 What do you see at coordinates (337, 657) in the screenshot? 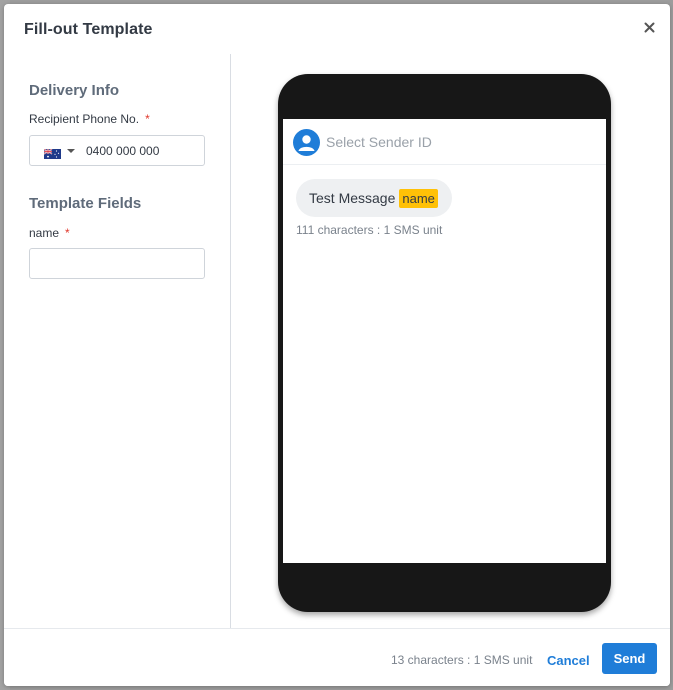
I see `modal-footer: 13 characters : 1 SMS unit Cancel Send` at bounding box center [337, 657].